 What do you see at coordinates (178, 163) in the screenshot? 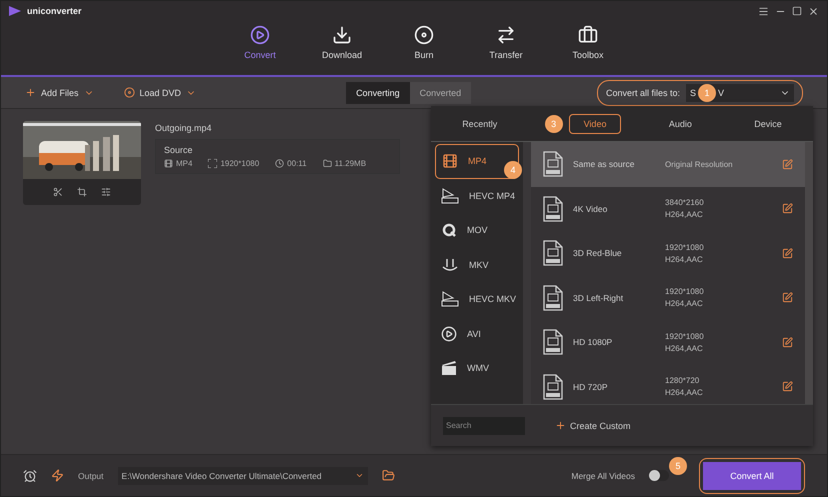
I see `source-format: MP4` at bounding box center [178, 163].